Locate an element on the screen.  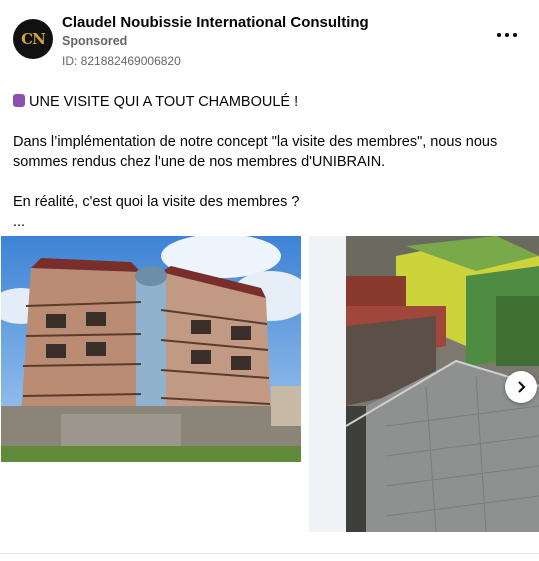
chevron-right-icon is located at coordinates (521, 387).